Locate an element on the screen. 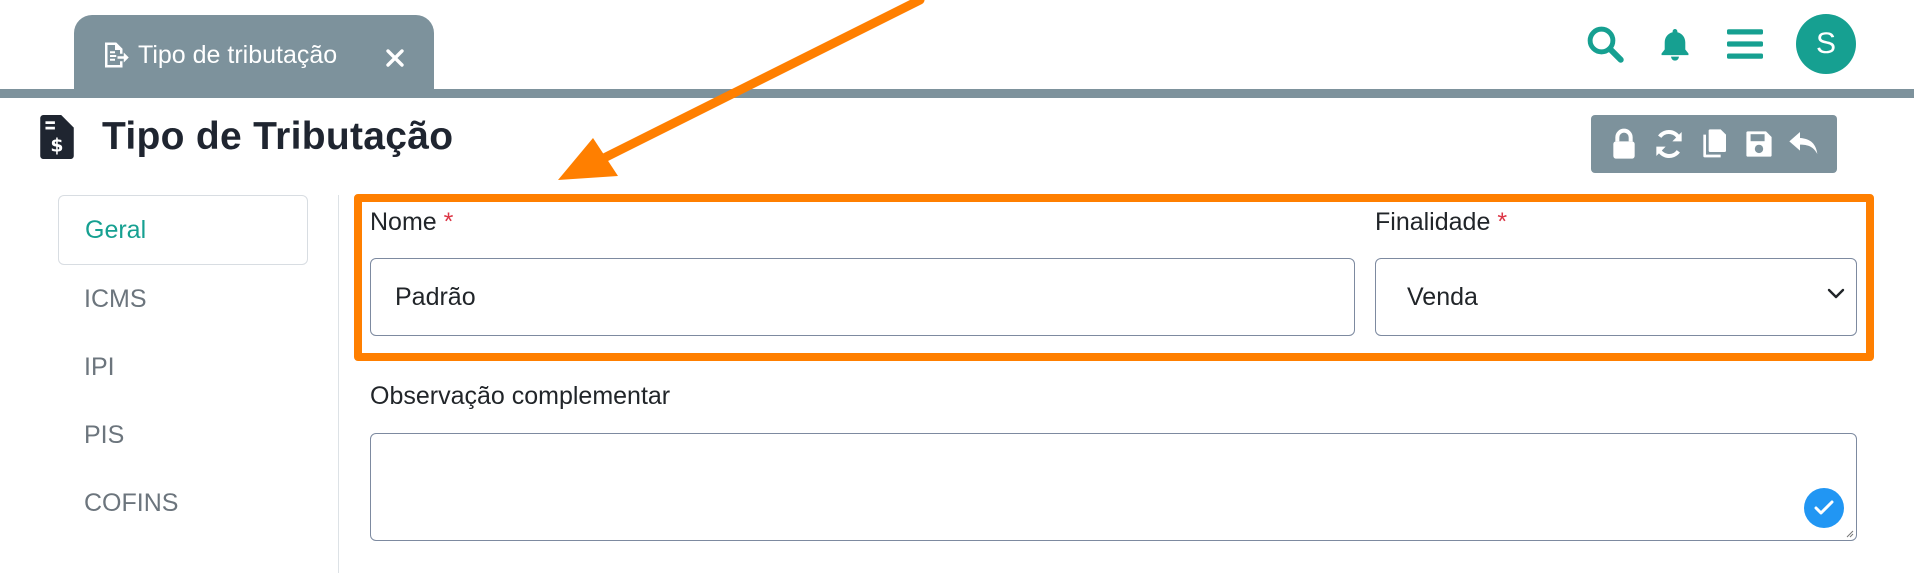 This screenshot has width=1914, height=585. section-nav: Geral ICMS IPI PIS COFINS is located at coordinates (183, 366).